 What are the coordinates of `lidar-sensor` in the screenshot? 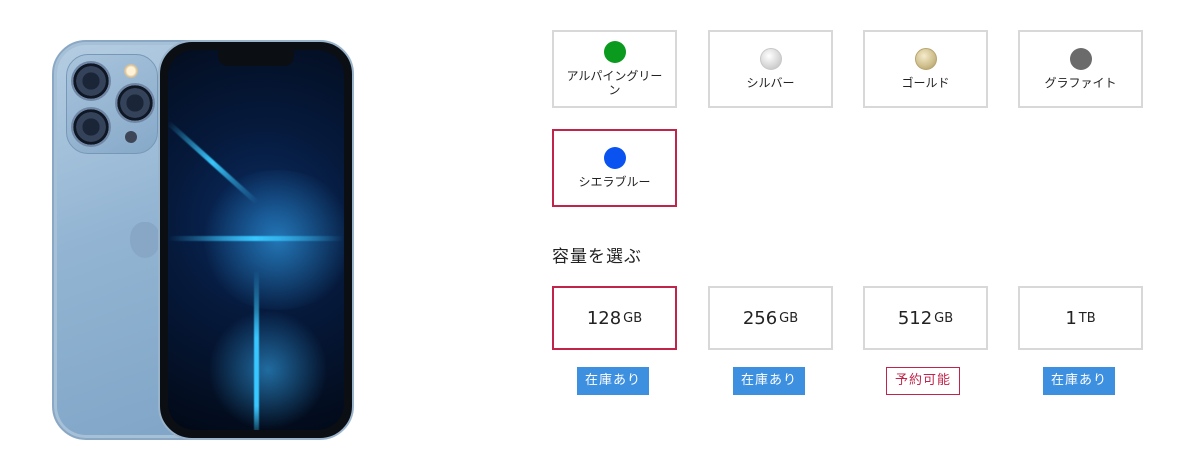 It's located at (131, 137).